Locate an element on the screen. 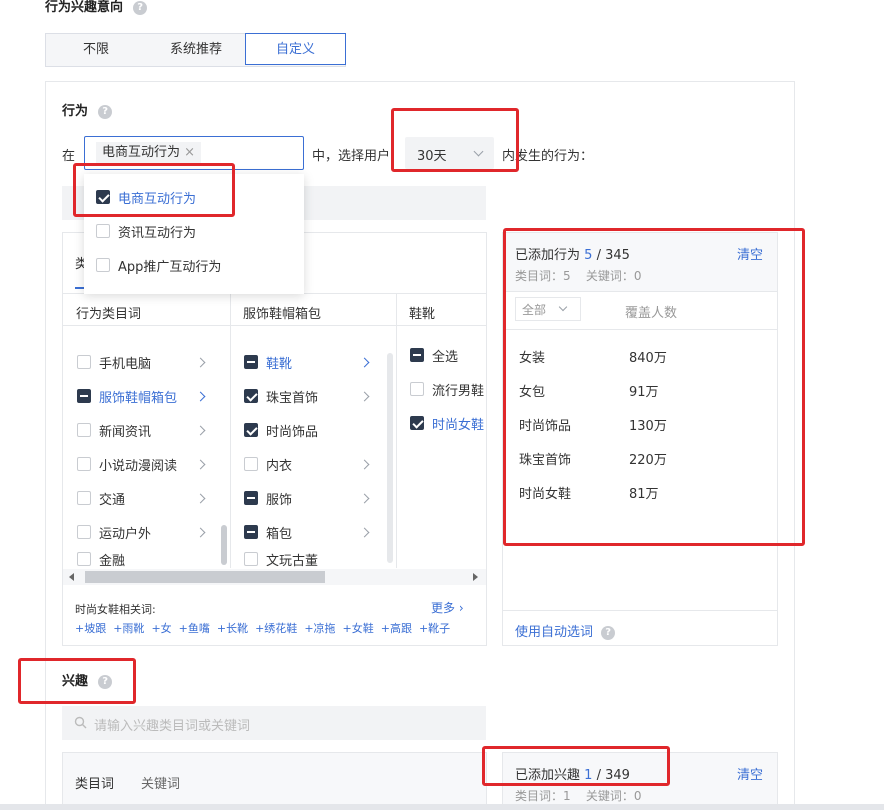 The height and width of the screenshot is (810, 884). list-item: 运动户外 is located at coordinates (114, 532).